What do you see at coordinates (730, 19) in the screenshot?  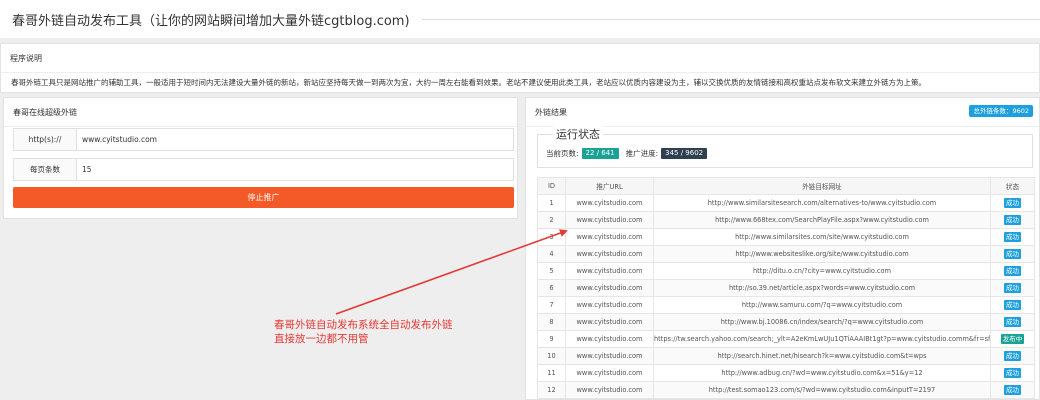 I see `title-divider` at bounding box center [730, 19].